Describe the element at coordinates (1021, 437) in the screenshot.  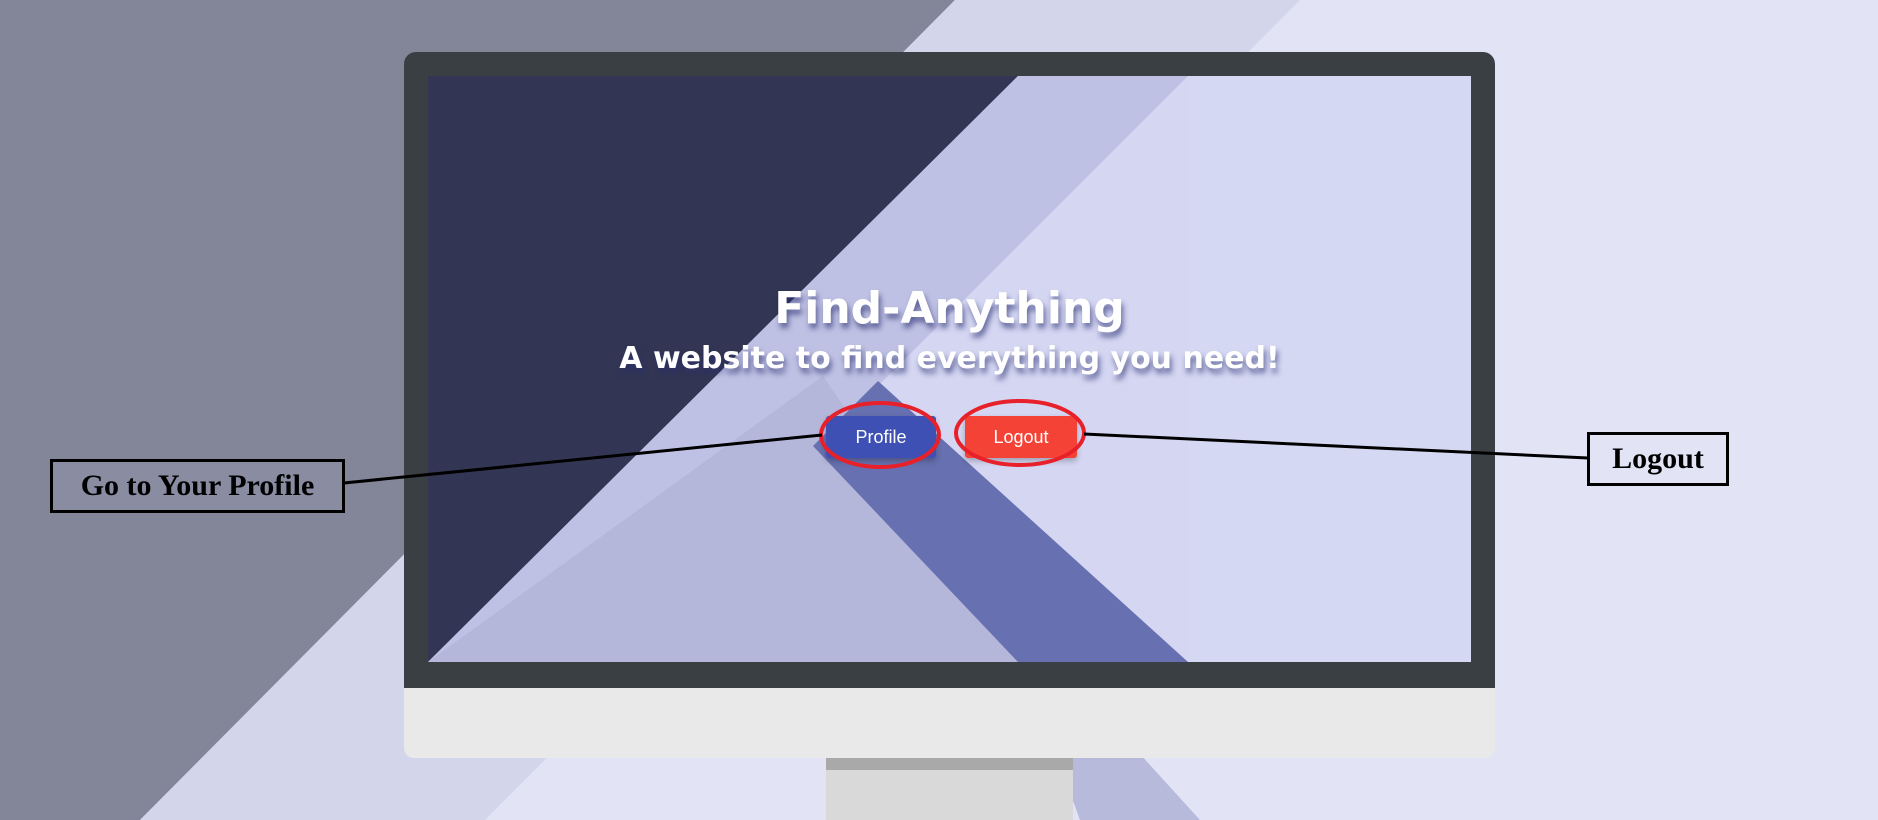
I see `logout-button: Logout` at that location.